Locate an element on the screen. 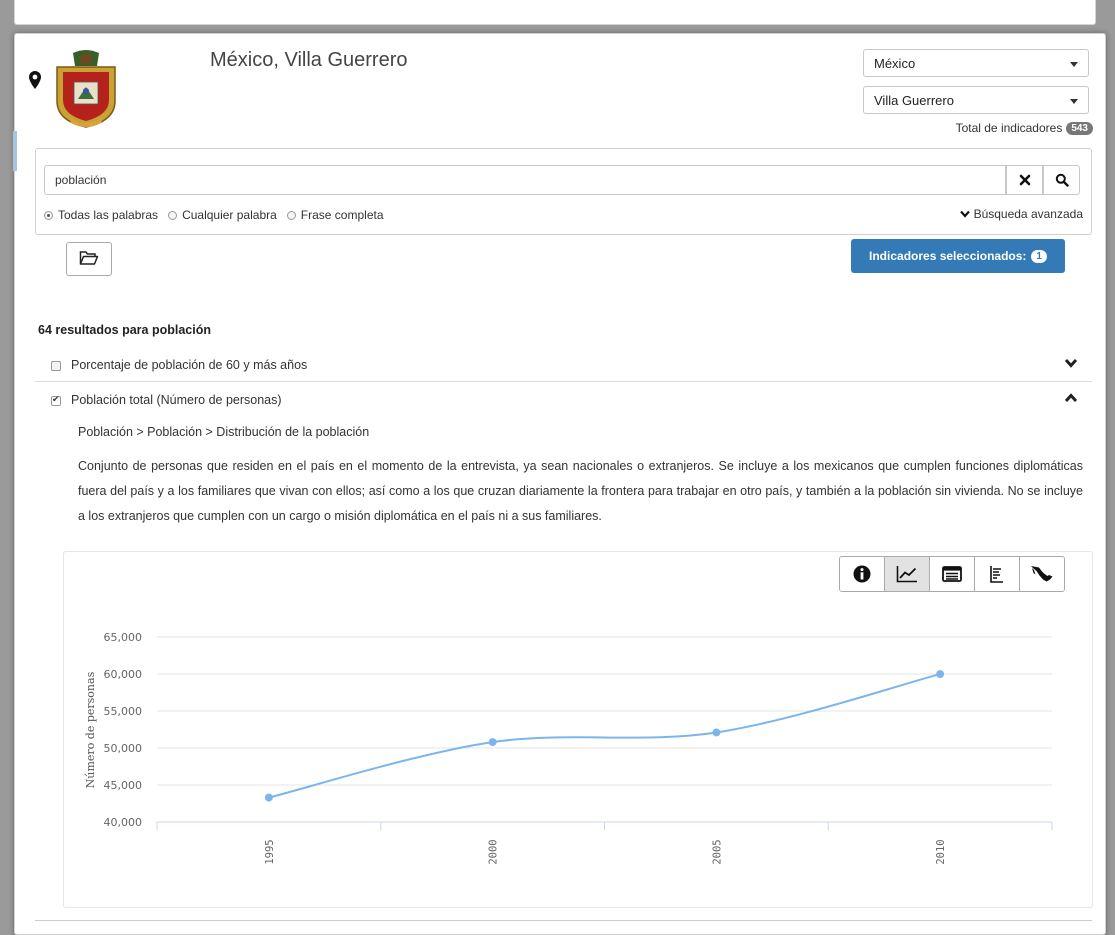  total-badge: 543 is located at coordinates (1079, 128).